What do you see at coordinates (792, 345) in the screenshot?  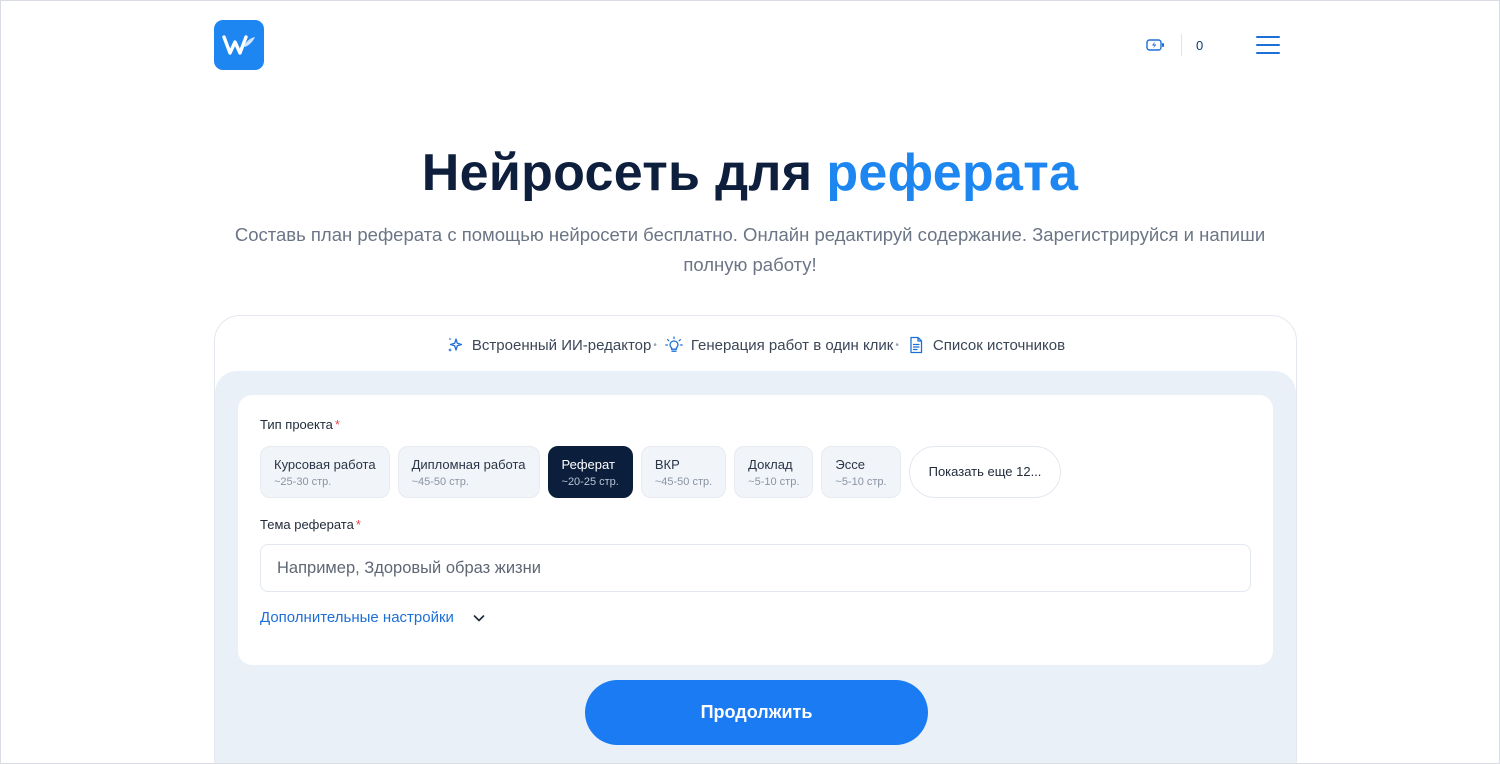 I see `feature-label: Генерация работ в один клик` at bounding box center [792, 345].